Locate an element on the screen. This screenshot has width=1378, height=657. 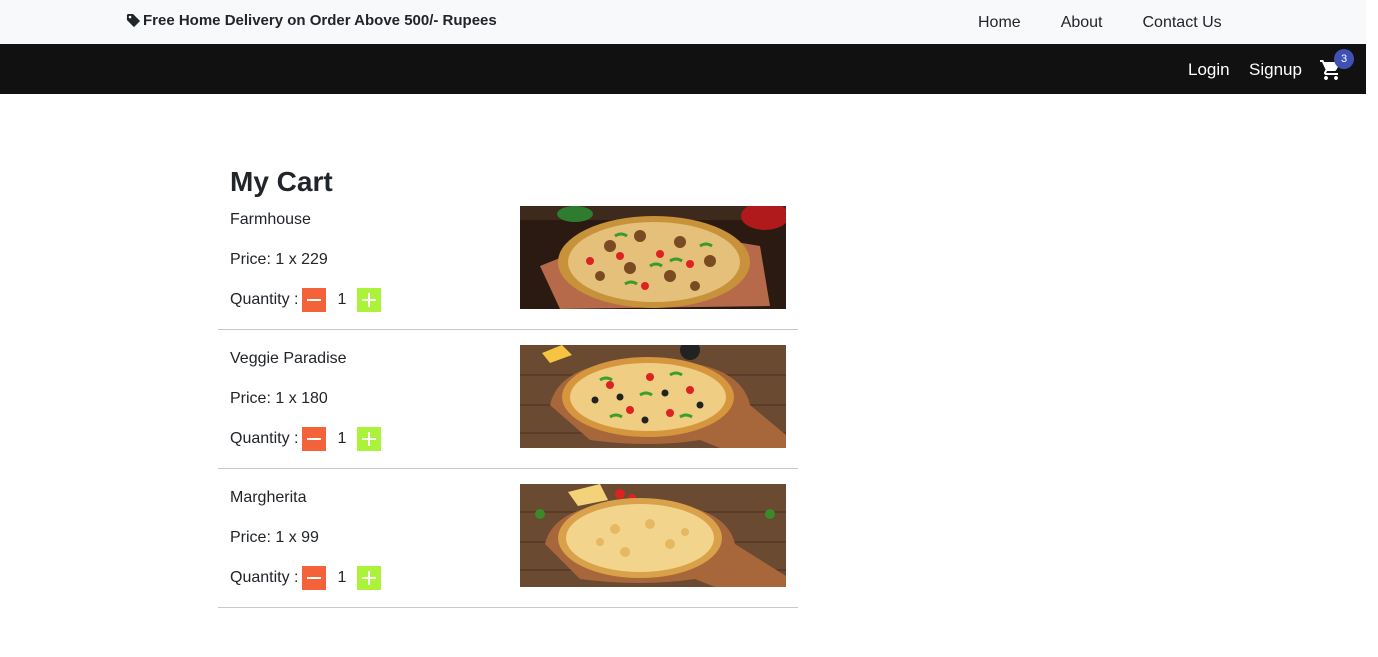
nav-home-link: Home is located at coordinates (999, 23).